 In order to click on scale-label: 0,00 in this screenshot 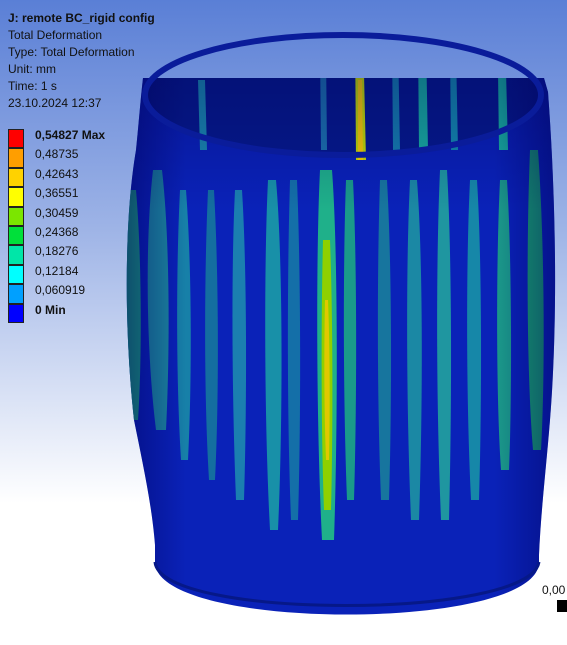, I will do `click(554, 590)`.